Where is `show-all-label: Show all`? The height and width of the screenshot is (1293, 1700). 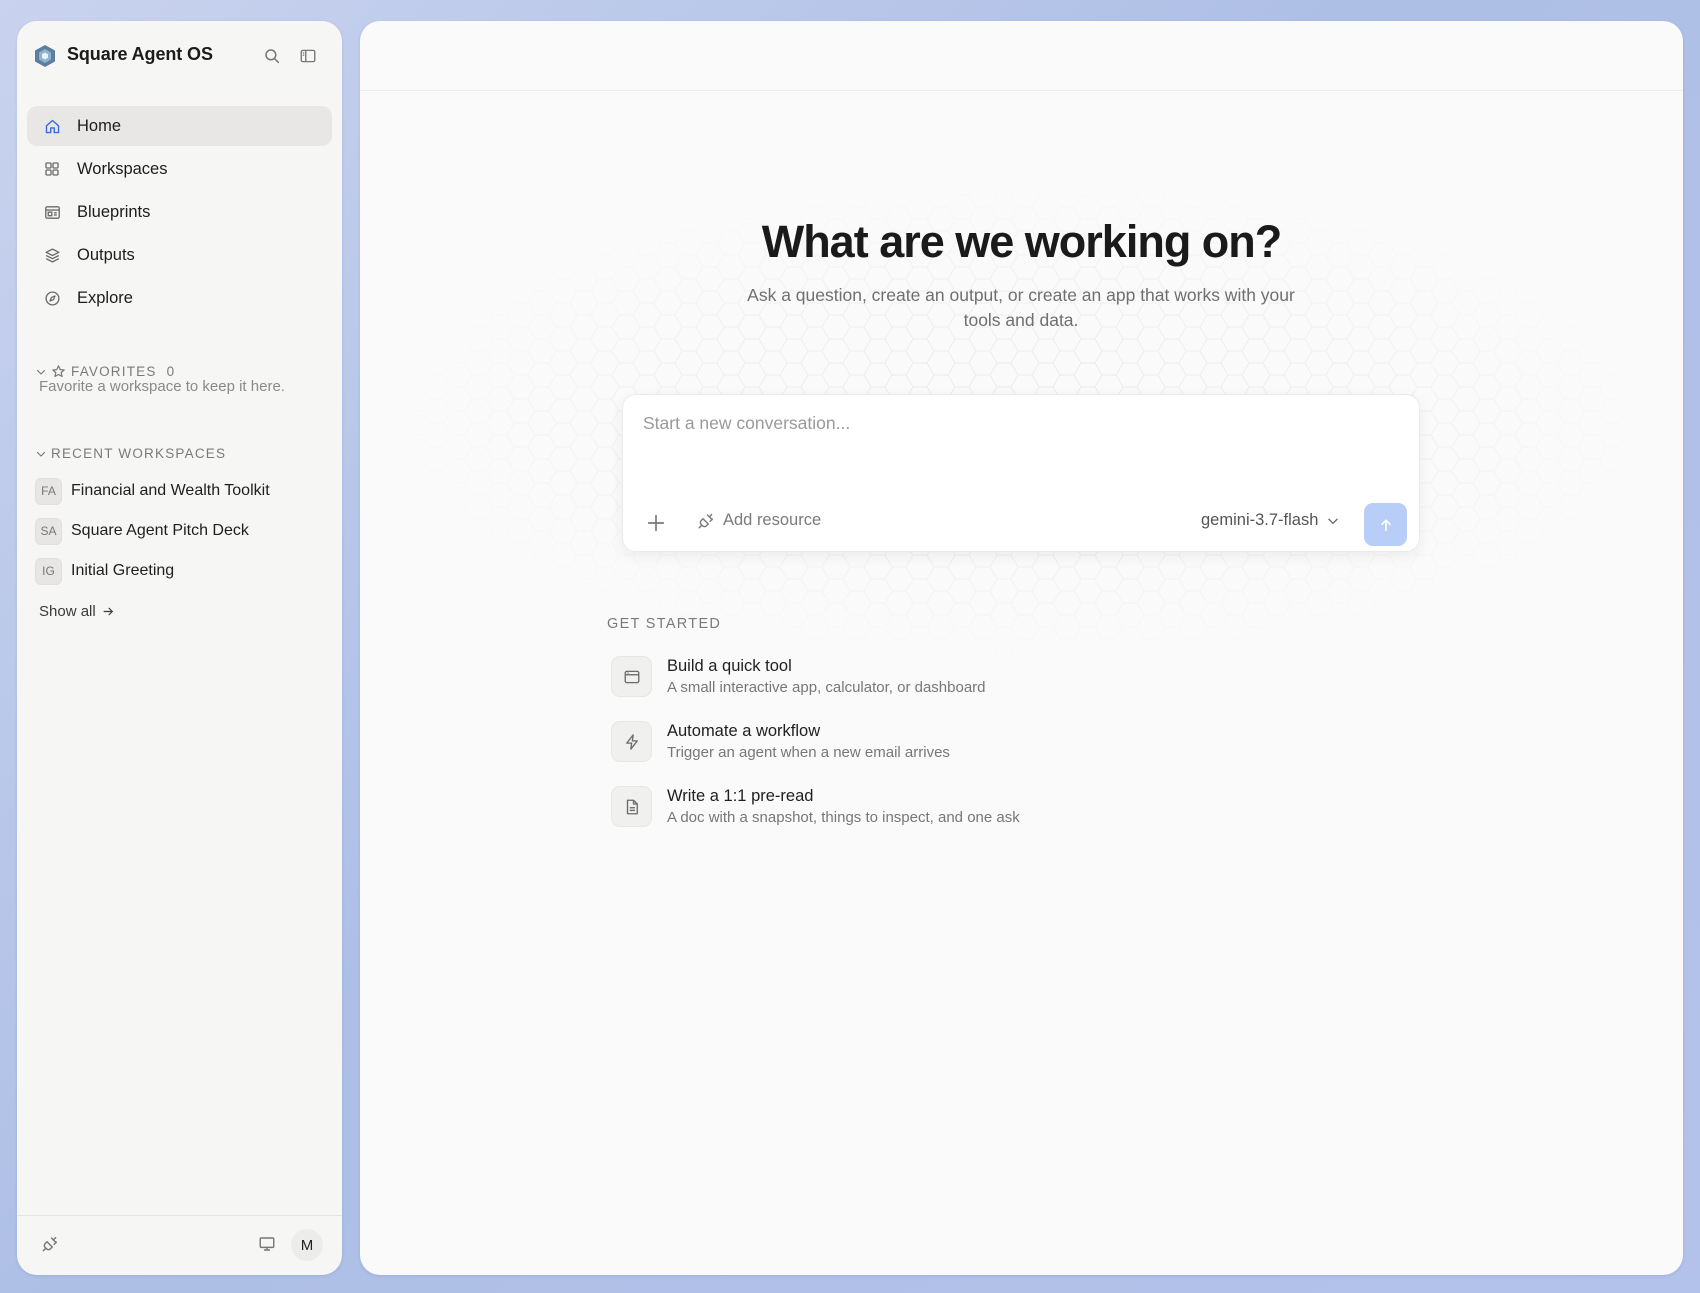
show-all-label: Show all is located at coordinates (67, 611).